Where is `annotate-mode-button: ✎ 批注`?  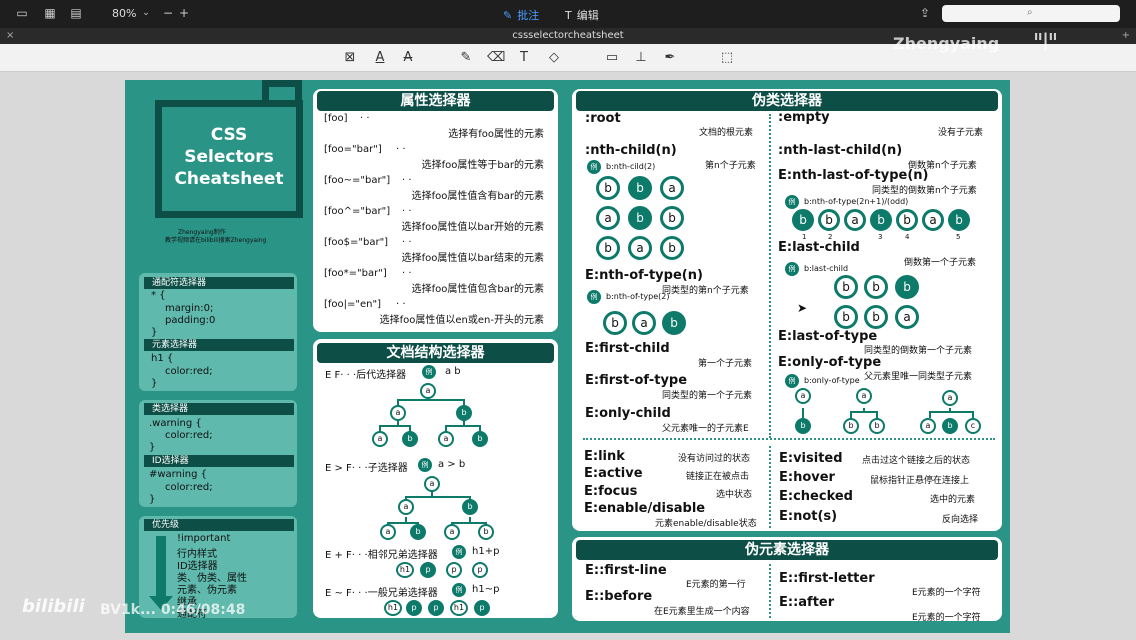
annotate-mode-button: ✎ 批注 is located at coordinates (521, 15).